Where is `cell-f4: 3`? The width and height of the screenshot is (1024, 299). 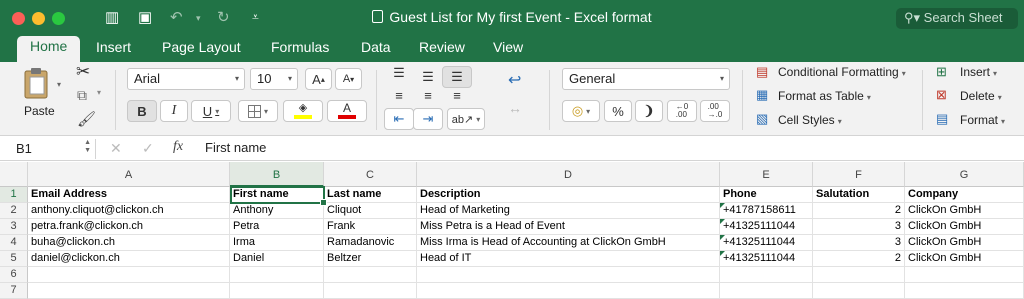
cell-f4: 3 is located at coordinates (859, 243).